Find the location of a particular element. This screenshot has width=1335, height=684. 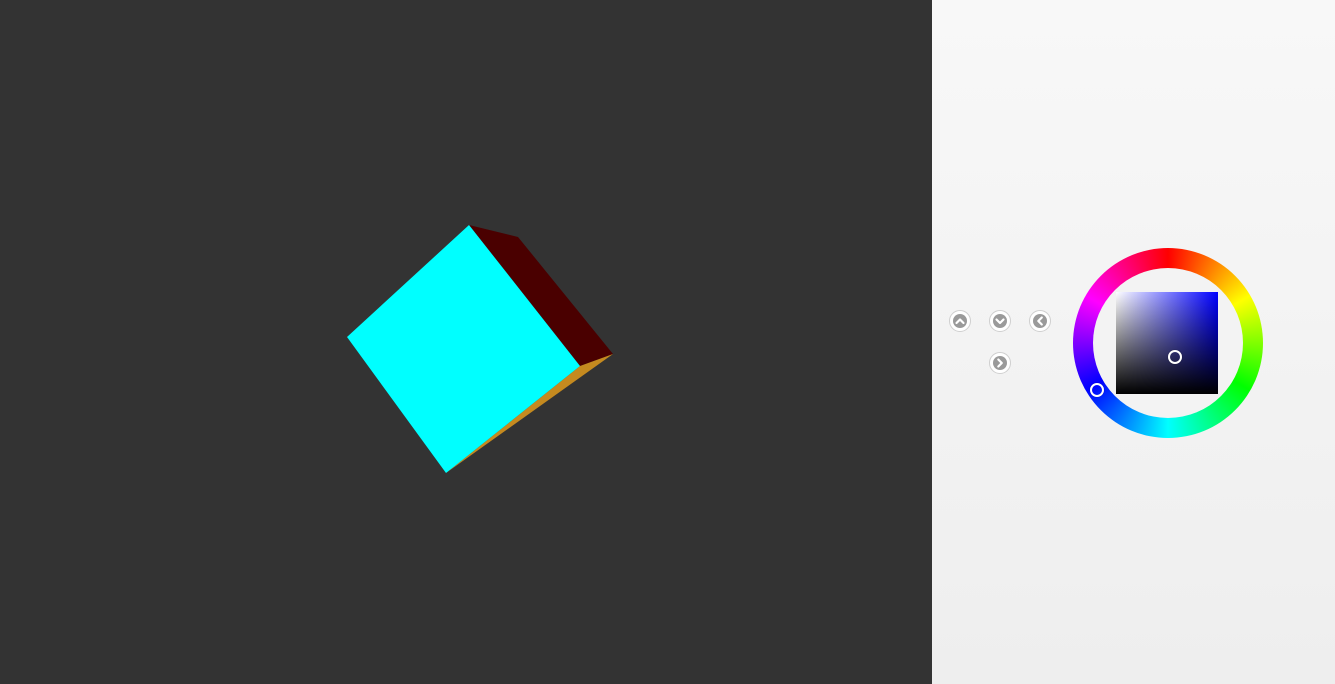

chevron-right-icon is located at coordinates (1000, 363).